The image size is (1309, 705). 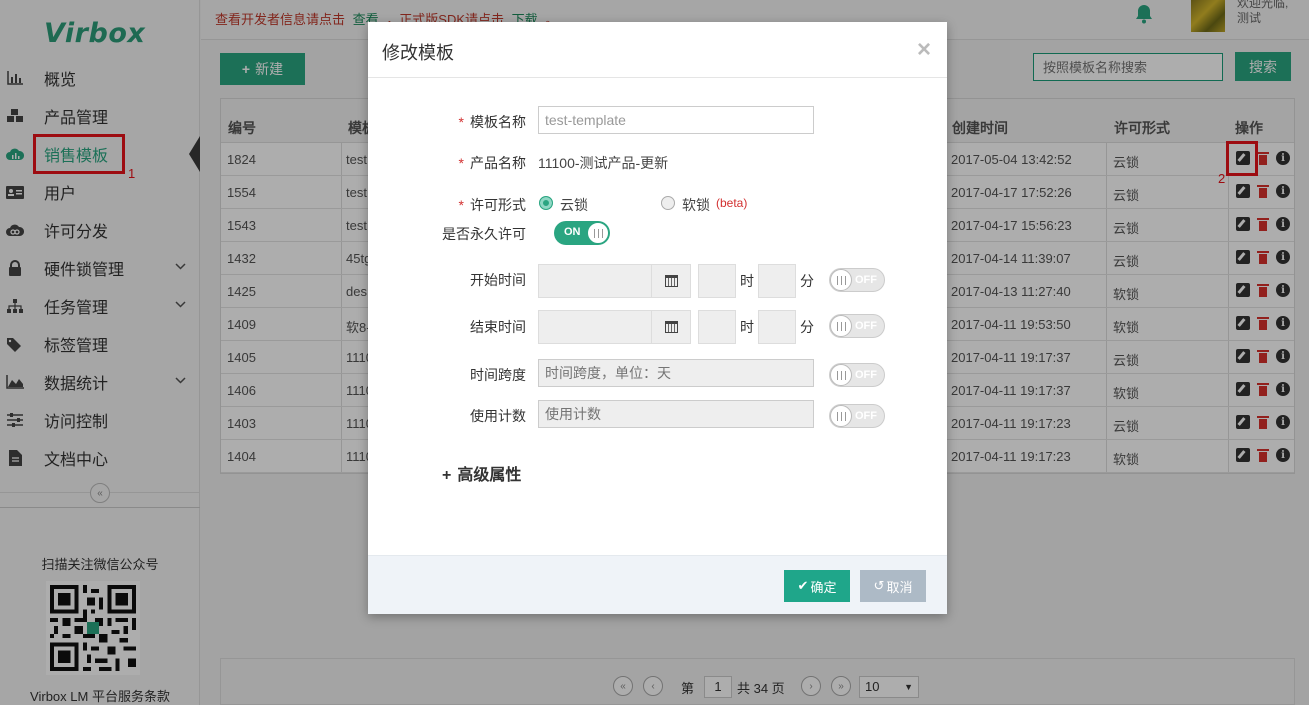 What do you see at coordinates (582, 233) in the screenshot?
I see `permanent-license-toggle: ON` at bounding box center [582, 233].